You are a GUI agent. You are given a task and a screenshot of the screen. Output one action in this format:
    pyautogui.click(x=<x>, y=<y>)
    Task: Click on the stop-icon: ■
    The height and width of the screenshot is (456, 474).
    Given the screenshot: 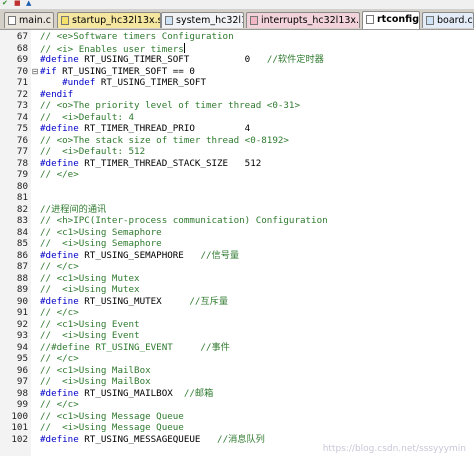 What is the action you would take?
    pyautogui.click(x=18, y=3)
    